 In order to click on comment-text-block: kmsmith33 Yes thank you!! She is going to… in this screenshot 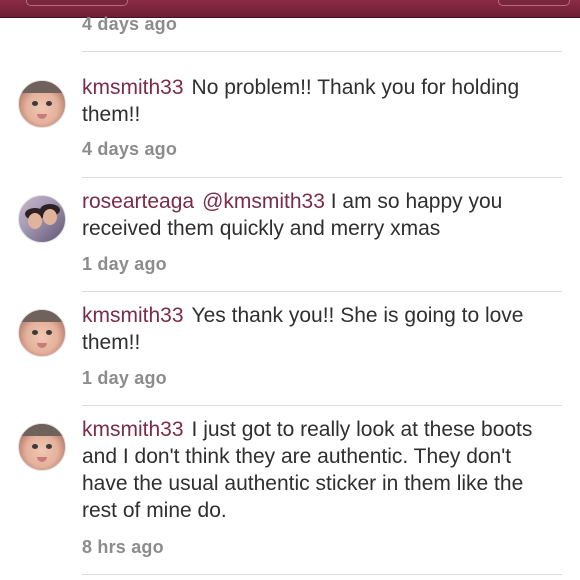, I will do `click(317, 329)`.